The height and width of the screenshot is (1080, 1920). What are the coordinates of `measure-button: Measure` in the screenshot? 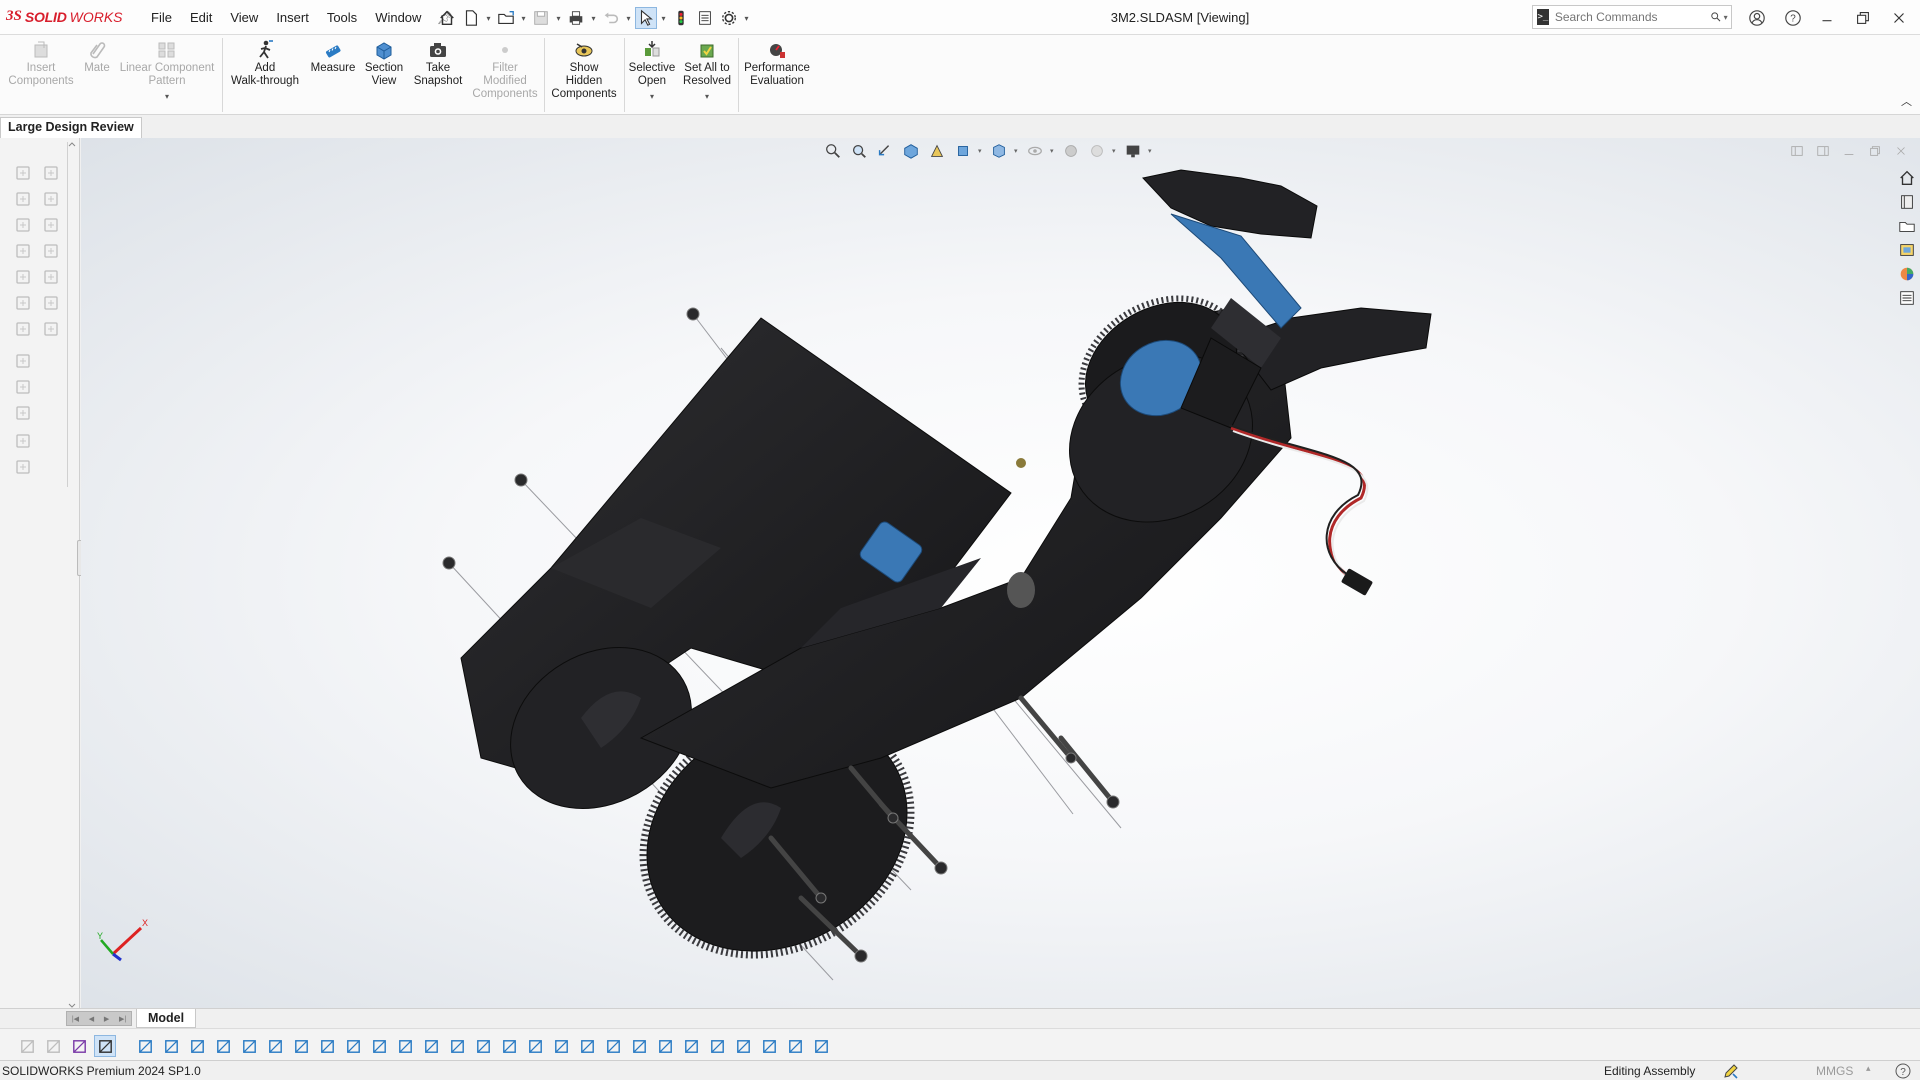 It's located at (333, 57).